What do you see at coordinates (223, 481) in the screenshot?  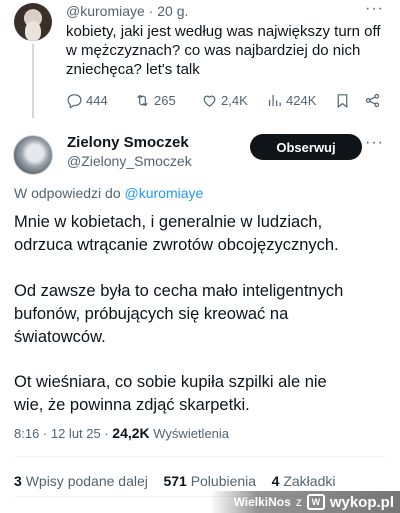 I see `likes-stat-label: Polubienia` at bounding box center [223, 481].